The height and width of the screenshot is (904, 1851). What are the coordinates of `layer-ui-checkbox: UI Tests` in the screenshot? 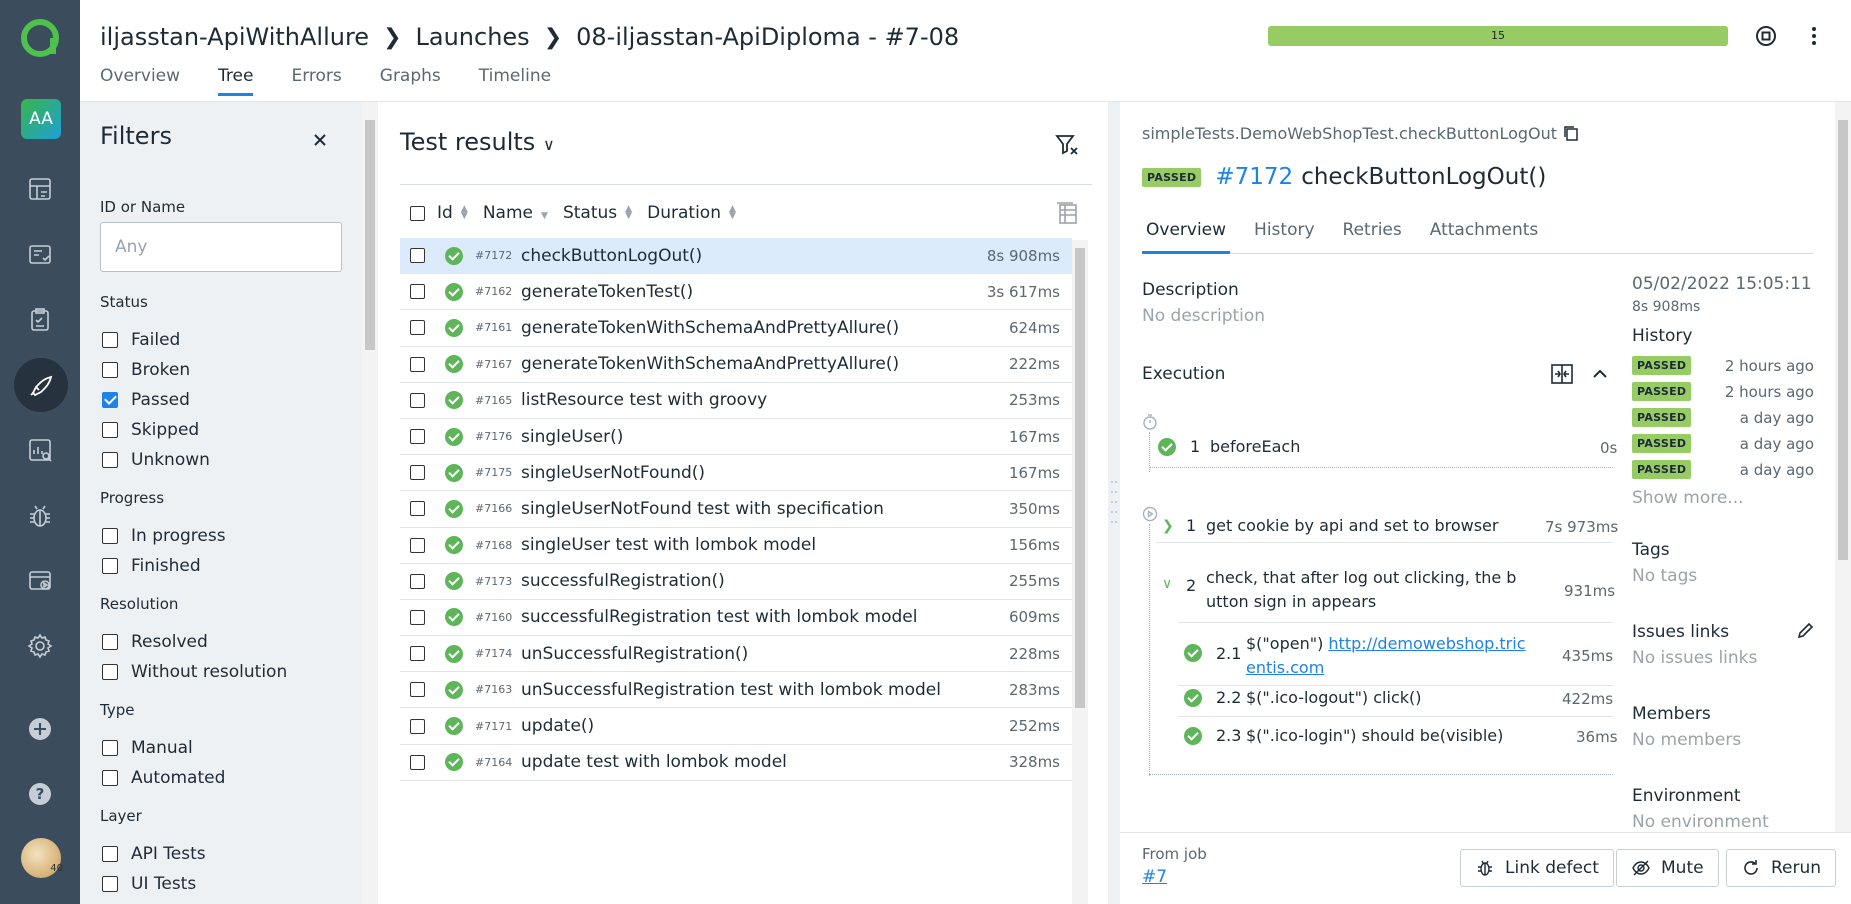 It's located at (149, 884).